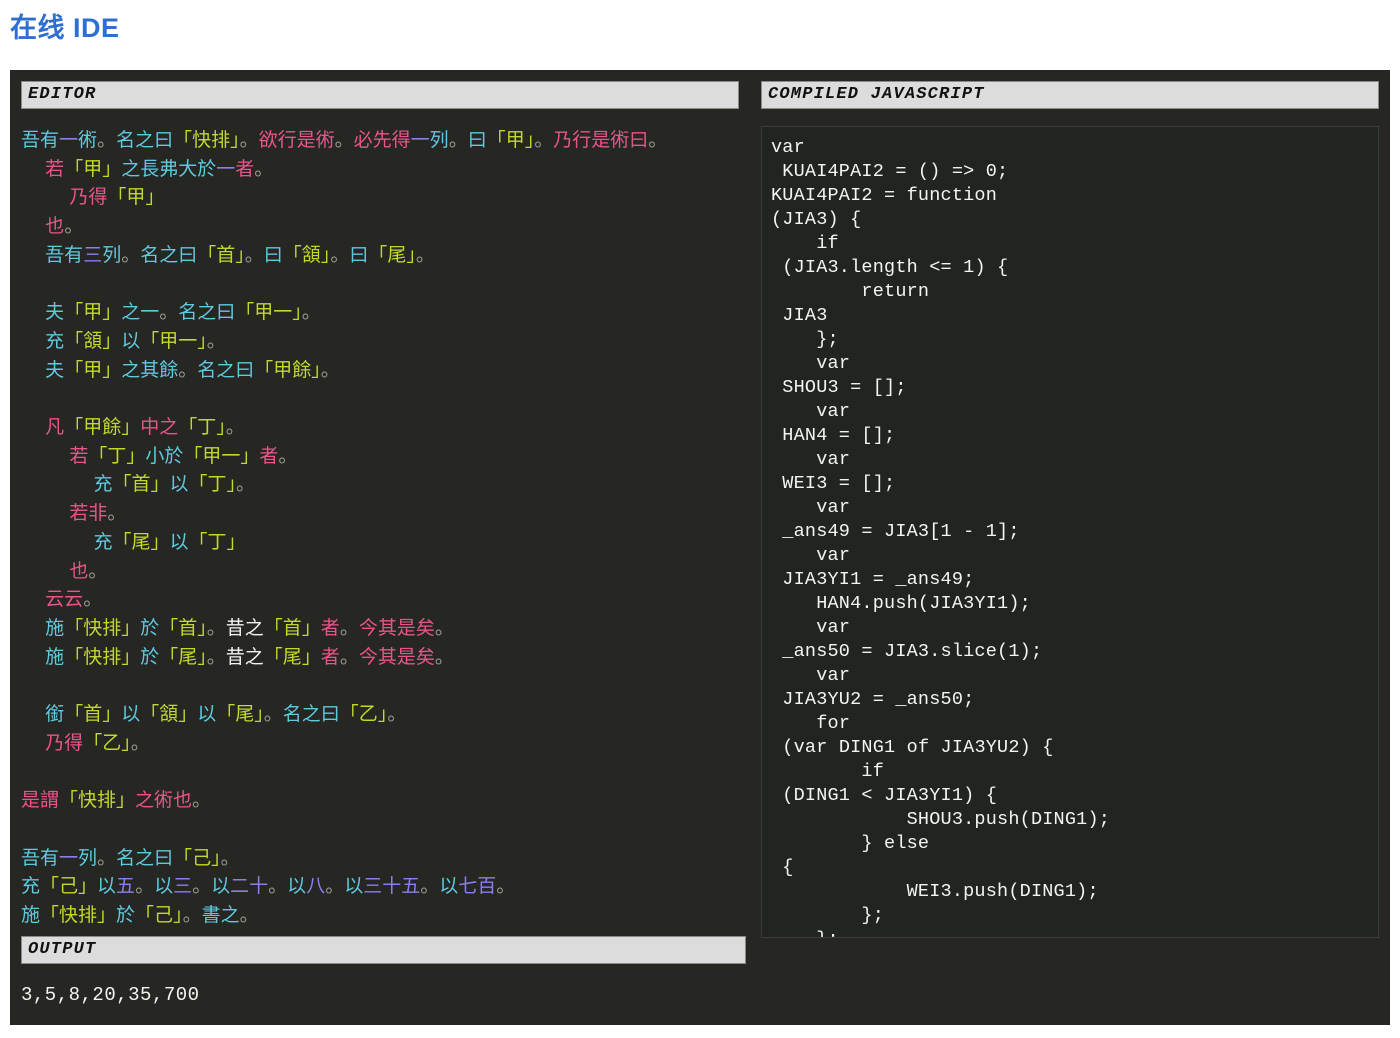 Image resolution: width=1400 pixels, height=1038 pixels. Describe the element at coordinates (140, 914) in the screenshot. I see `editor-line: 施「快排」於「己」。書之。` at that location.